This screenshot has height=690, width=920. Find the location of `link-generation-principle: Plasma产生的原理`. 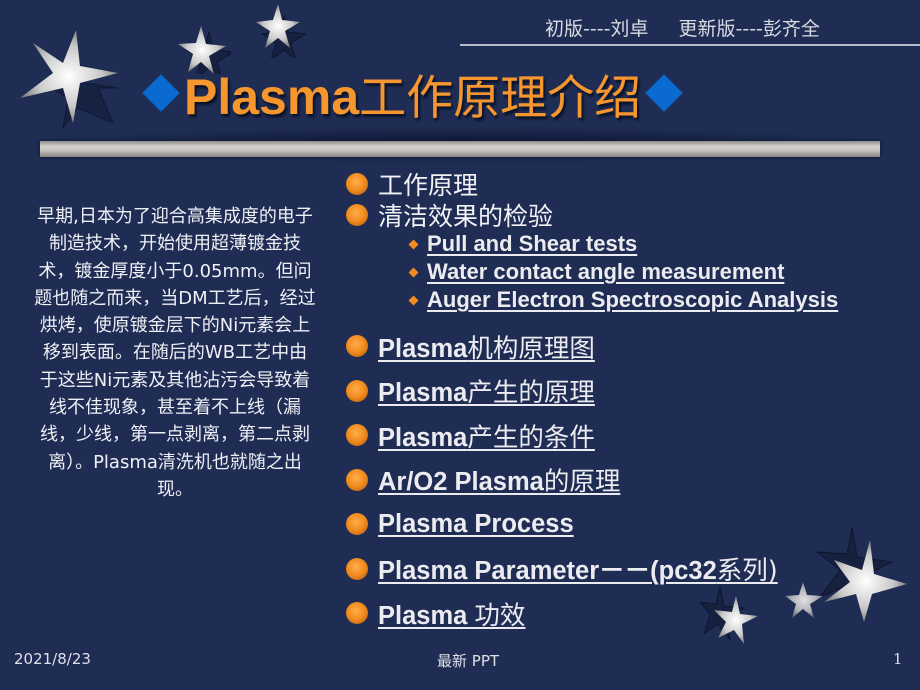

link-generation-principle: Plasma产生的原理 is located at coordinates (486, 390).